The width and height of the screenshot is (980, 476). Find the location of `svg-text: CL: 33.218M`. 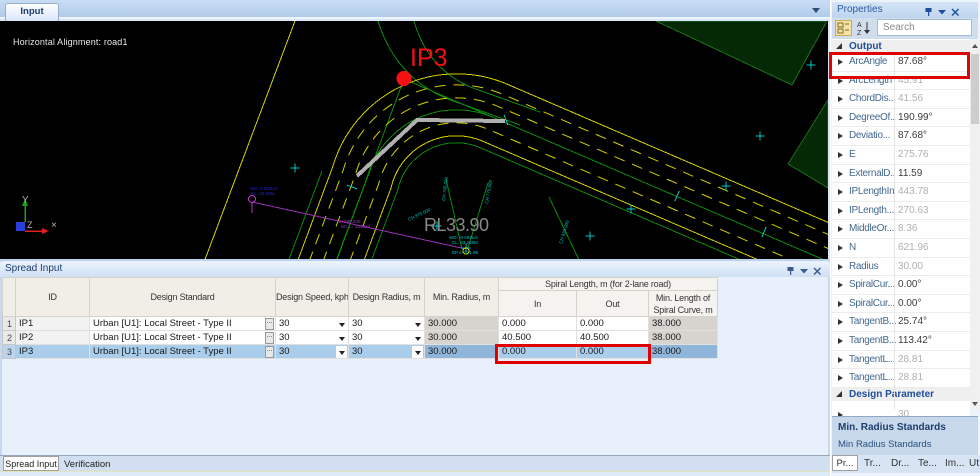

svg-text: CL: 33.218M is located at coordinates (465, 242).